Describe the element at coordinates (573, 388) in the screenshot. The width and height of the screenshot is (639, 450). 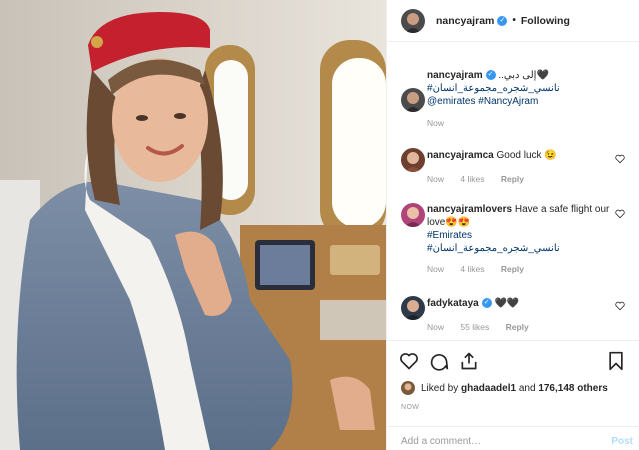
I see `likes-count: 176,148 others` at that location.